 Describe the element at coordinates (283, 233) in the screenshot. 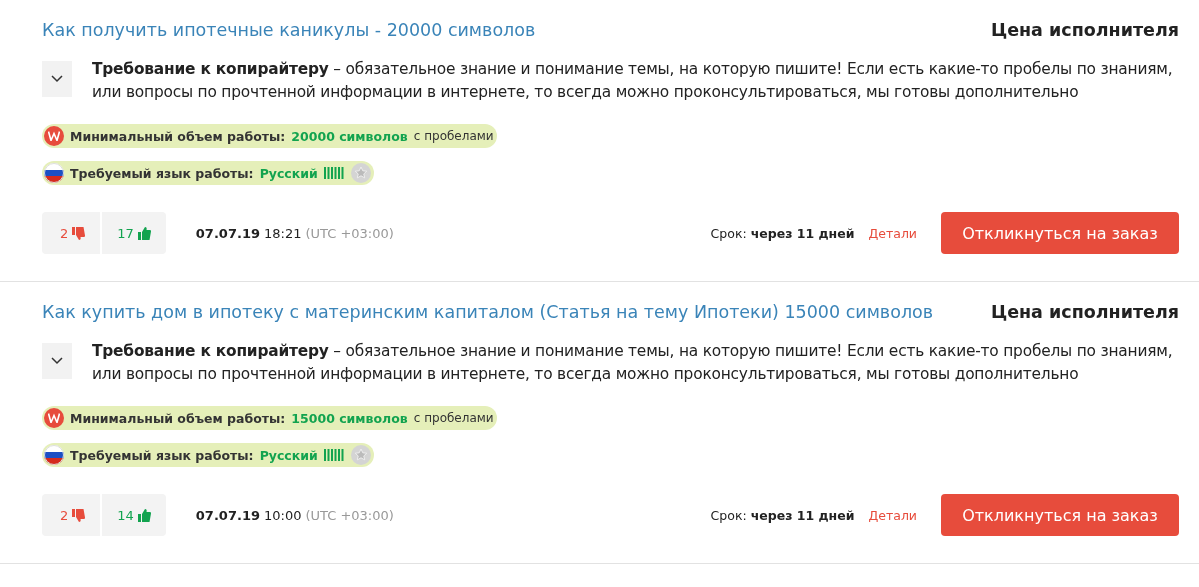

I see `post-time: 18:21` at that location.